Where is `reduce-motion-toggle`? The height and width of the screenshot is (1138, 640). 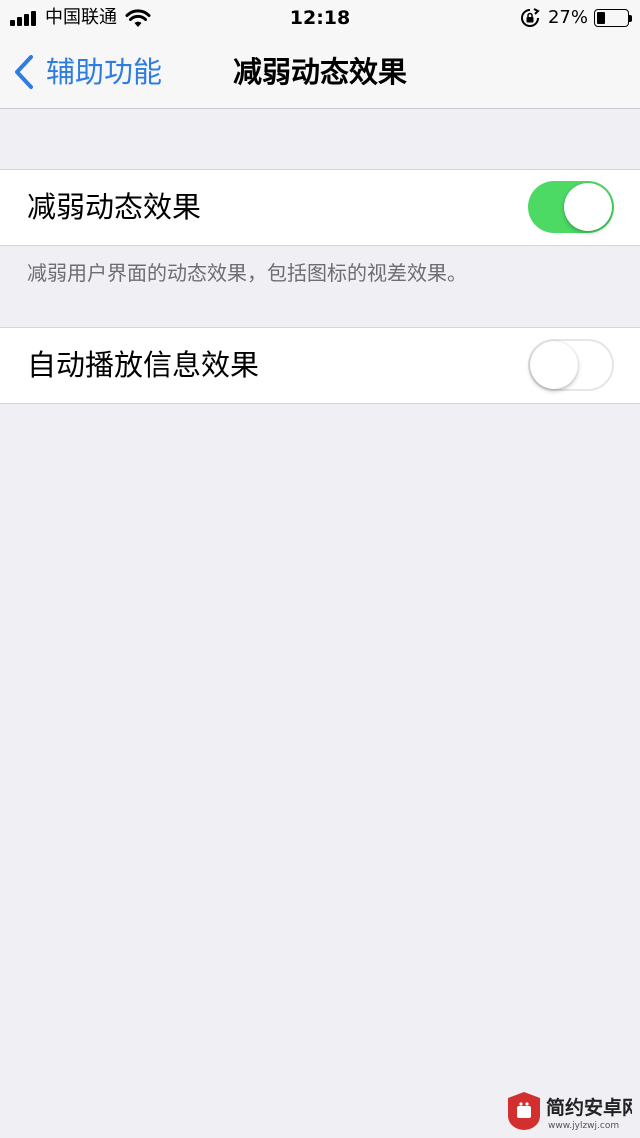 reduce-motion-toggle is located at coordinates (571, 207).